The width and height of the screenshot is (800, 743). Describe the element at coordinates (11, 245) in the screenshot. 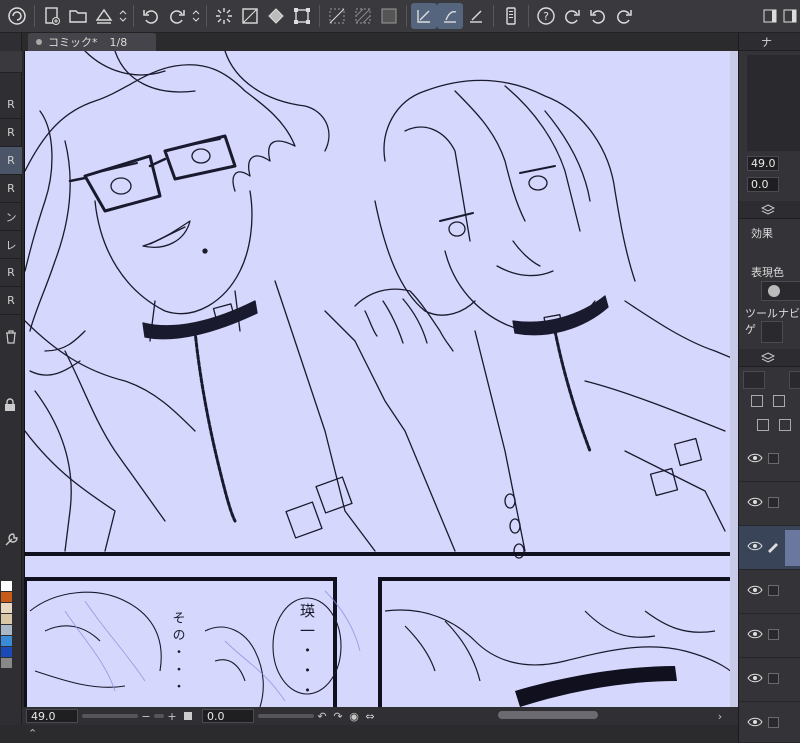

I see `subtool-item: レ` at that location.